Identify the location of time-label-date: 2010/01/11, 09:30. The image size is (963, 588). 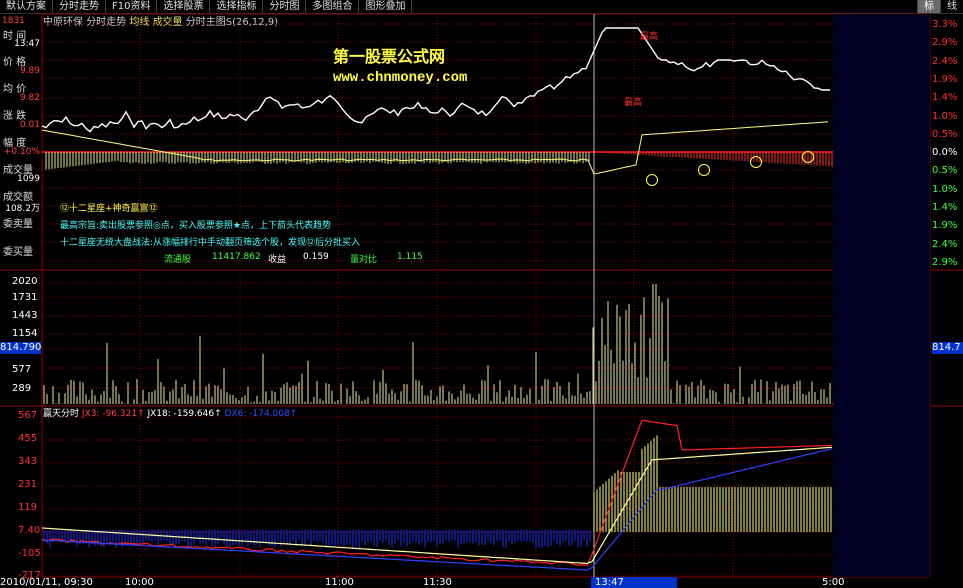
(46, 582).